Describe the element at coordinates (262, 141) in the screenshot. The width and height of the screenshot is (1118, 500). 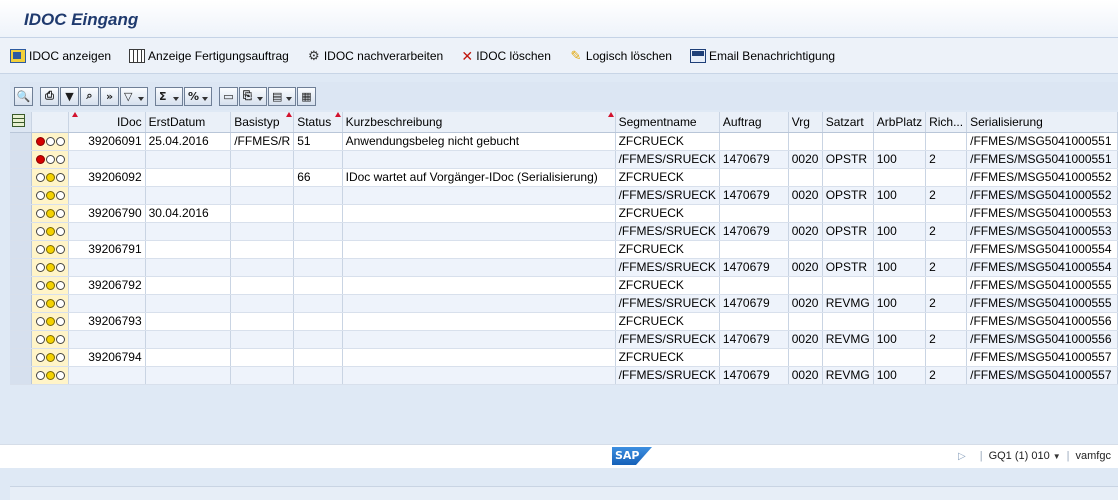
I see `basistyp-cell: /FFMES/R` at that location.